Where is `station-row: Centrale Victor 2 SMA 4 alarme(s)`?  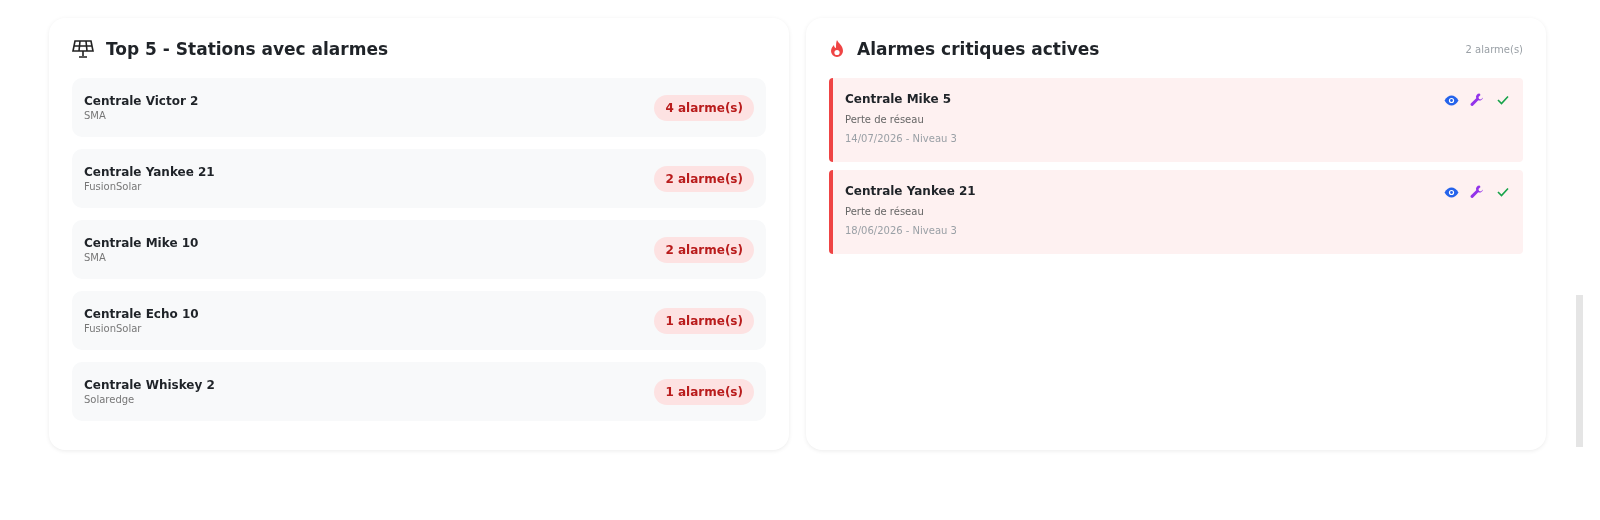 station-row: Centrale Victor 2 SMA 4 alarme(s) is located at coordinates (419, 107).